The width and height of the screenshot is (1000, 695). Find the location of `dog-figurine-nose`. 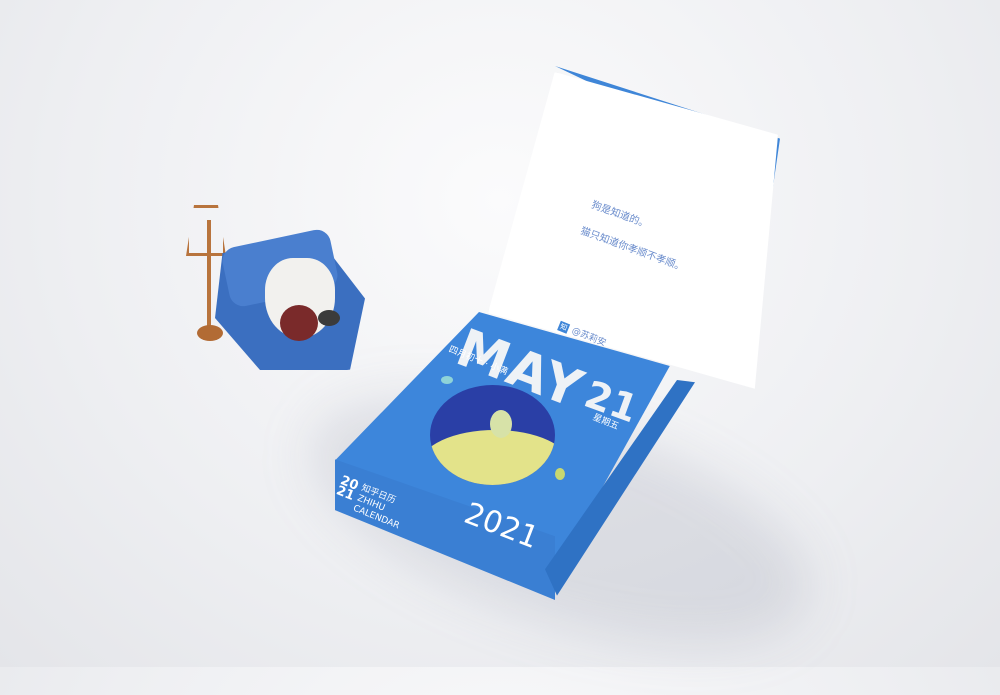

dog-figurine-nose is located at coordinates (329, 318).